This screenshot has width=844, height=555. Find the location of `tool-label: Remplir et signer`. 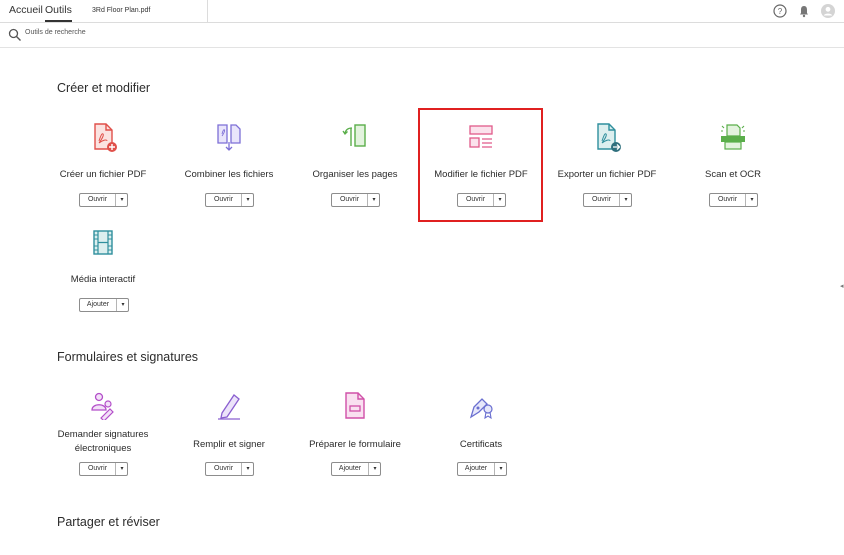

tool-label: Remplir et signer is located at coordinates (229, 444).